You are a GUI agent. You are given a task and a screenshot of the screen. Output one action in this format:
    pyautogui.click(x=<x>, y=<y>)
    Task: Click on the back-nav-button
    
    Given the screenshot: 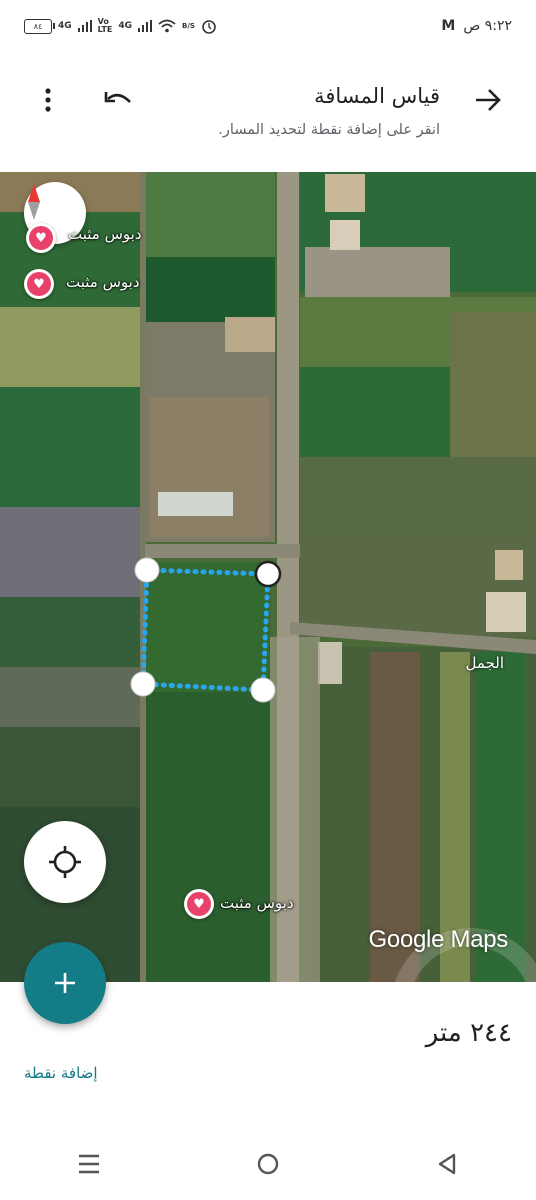 What is the action you would take?
    pyautogui.click(x=447, y=1164)
    